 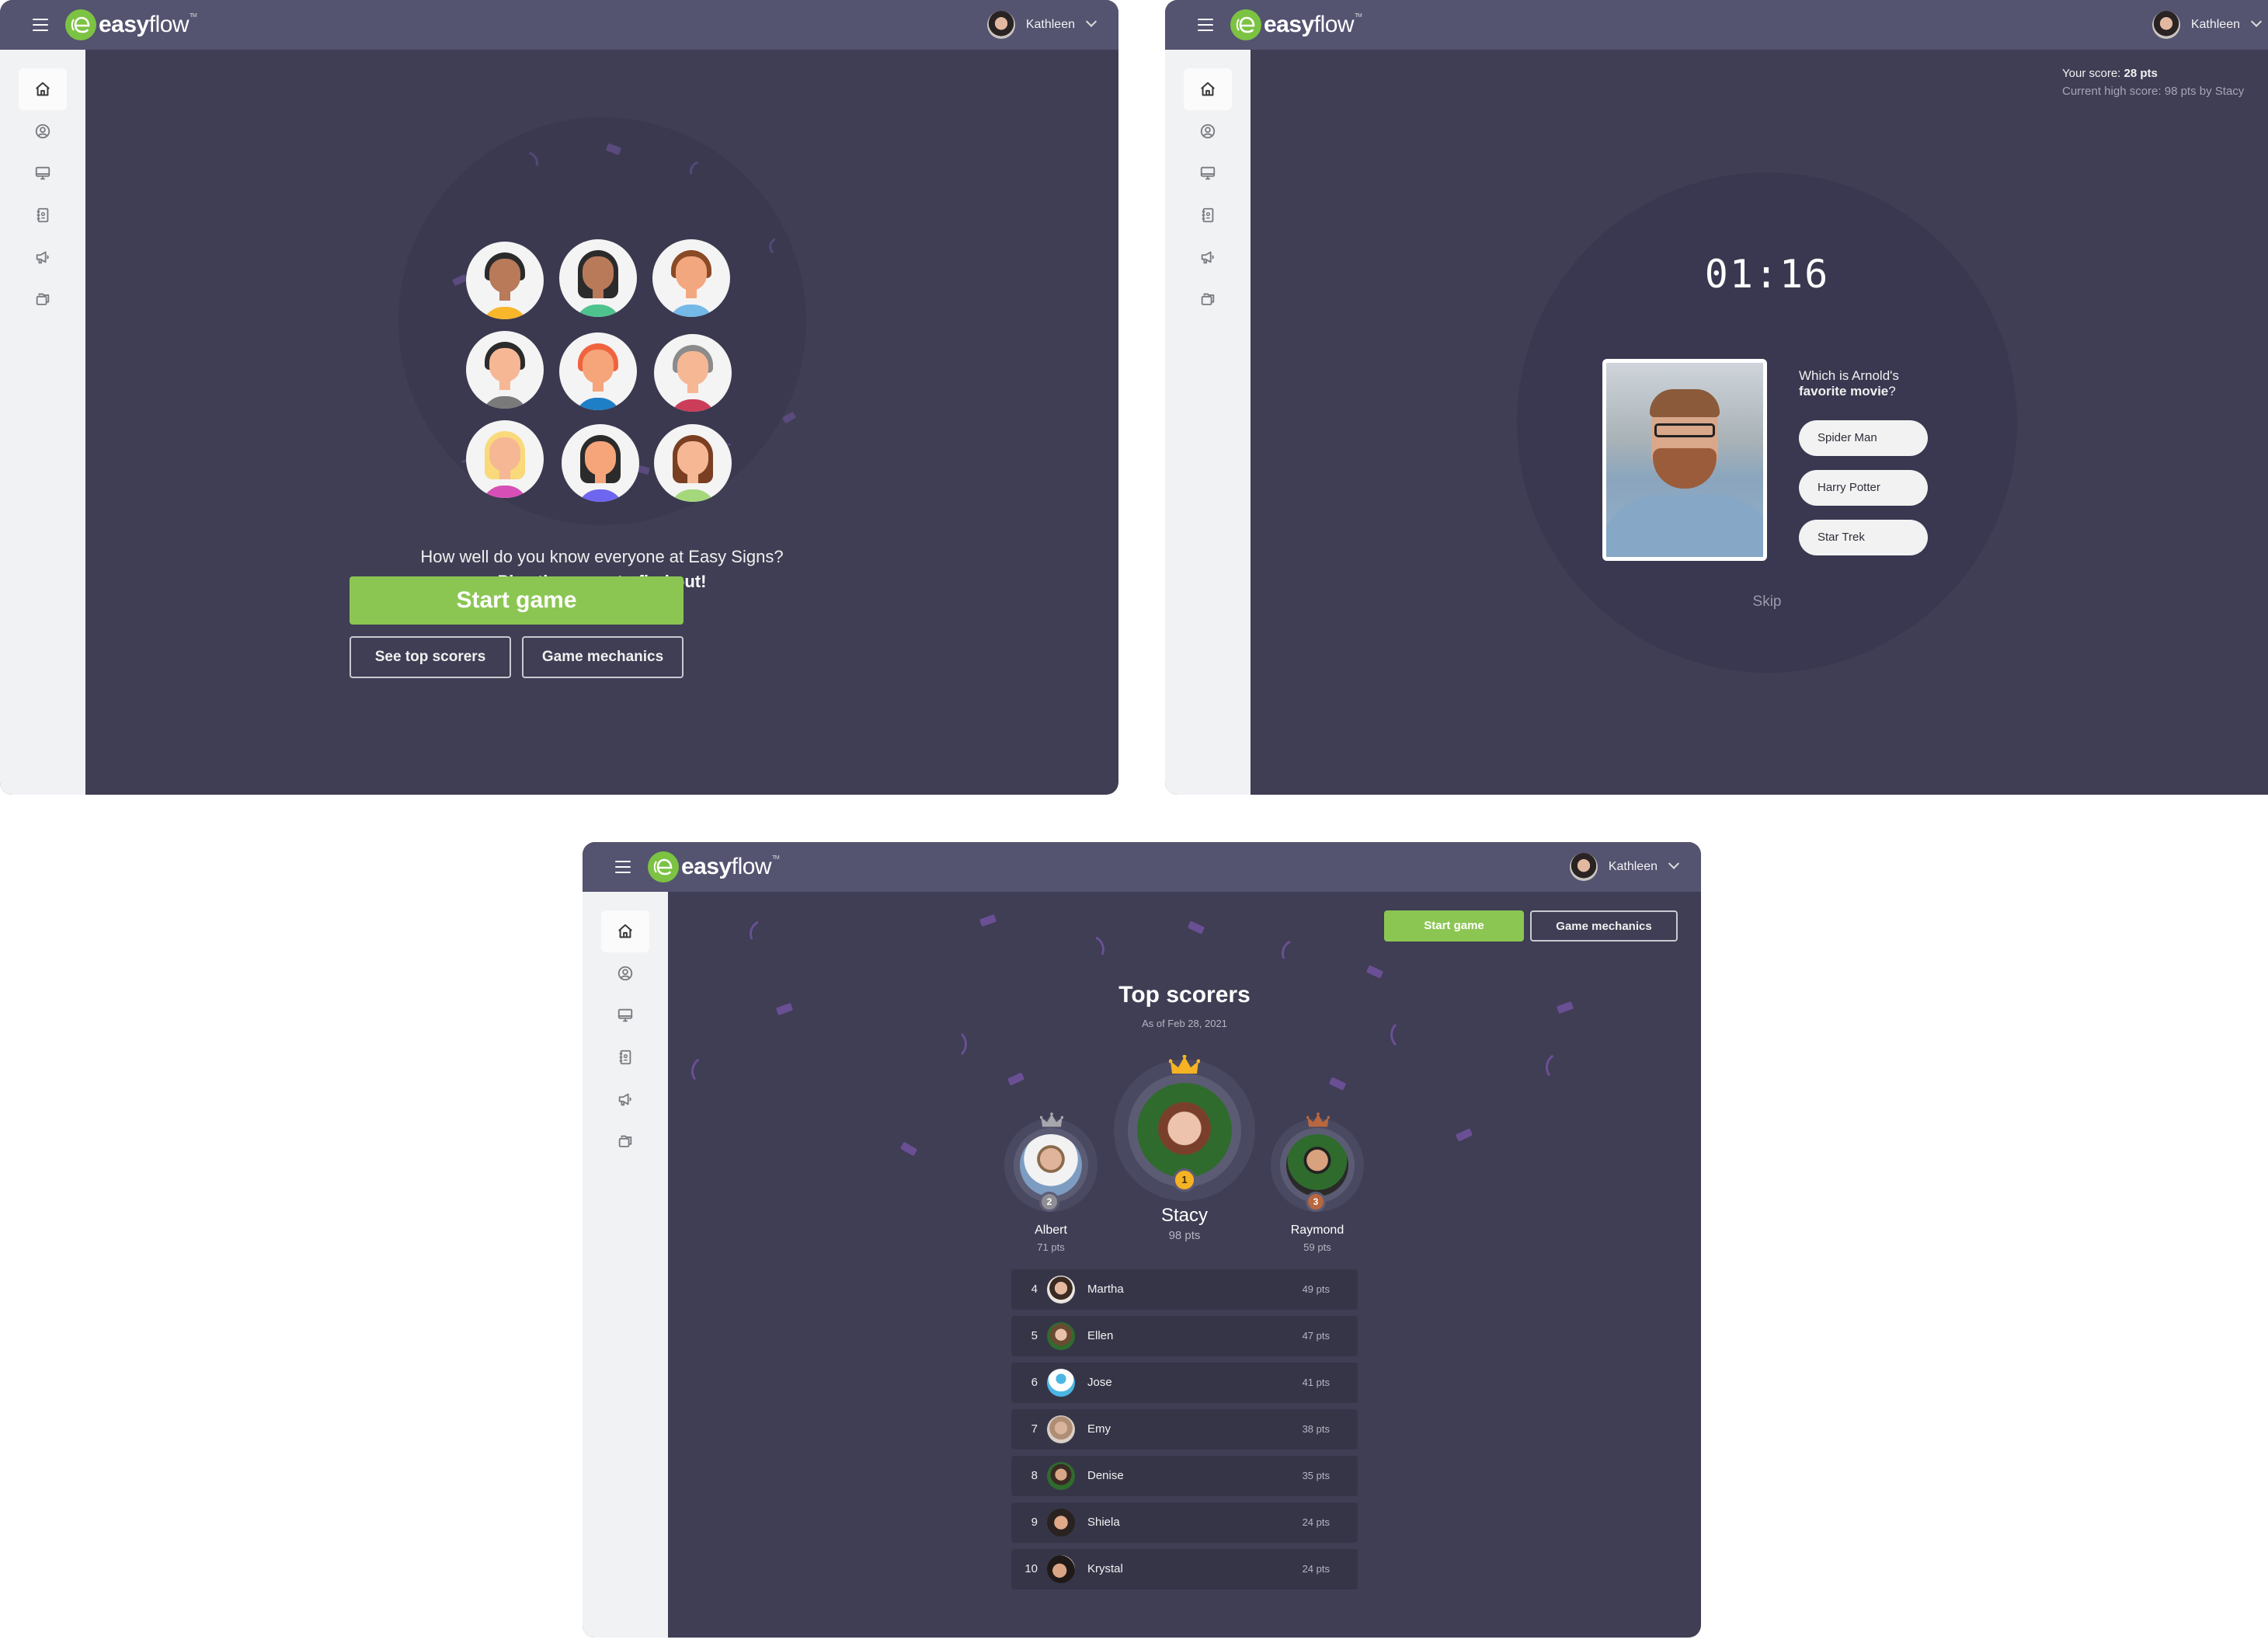 What do you see at coordinates (1863, 488) in the screenshot?
I see `answer-option: Harry Potter` at bounding box center [1863, 488].